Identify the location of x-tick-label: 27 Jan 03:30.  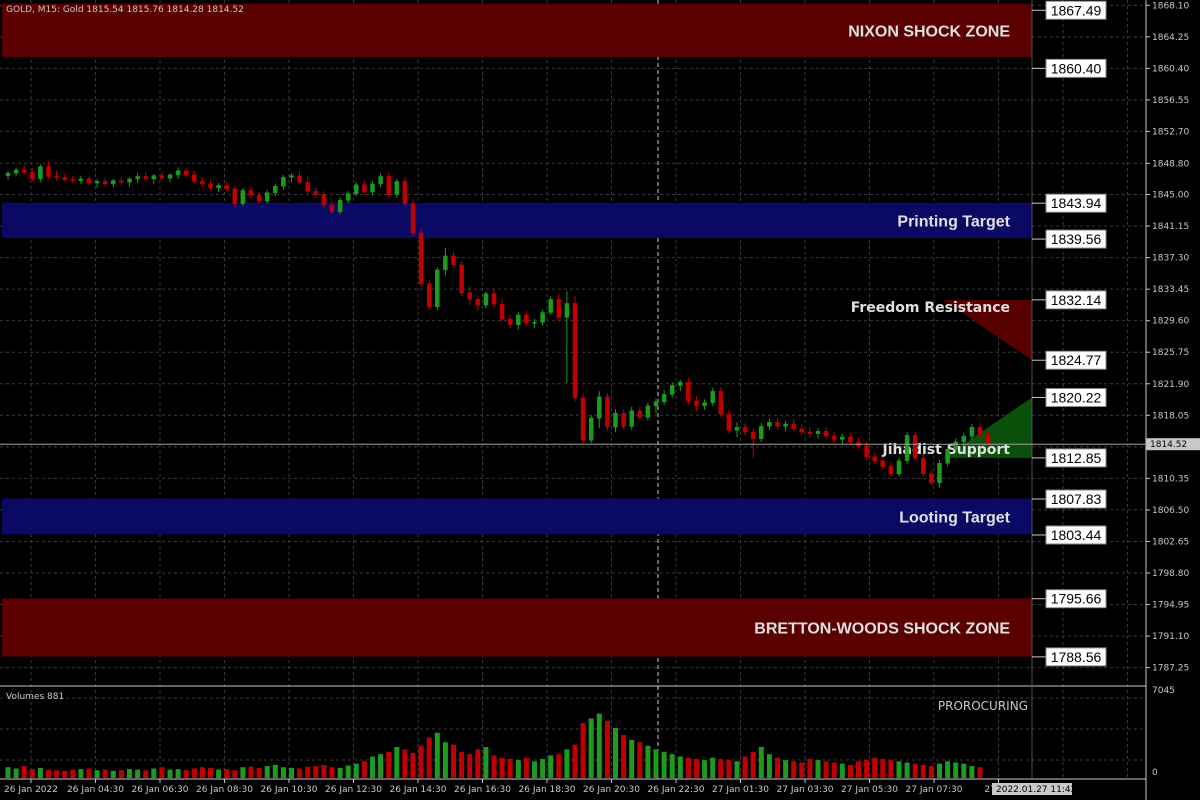
(805, 790).